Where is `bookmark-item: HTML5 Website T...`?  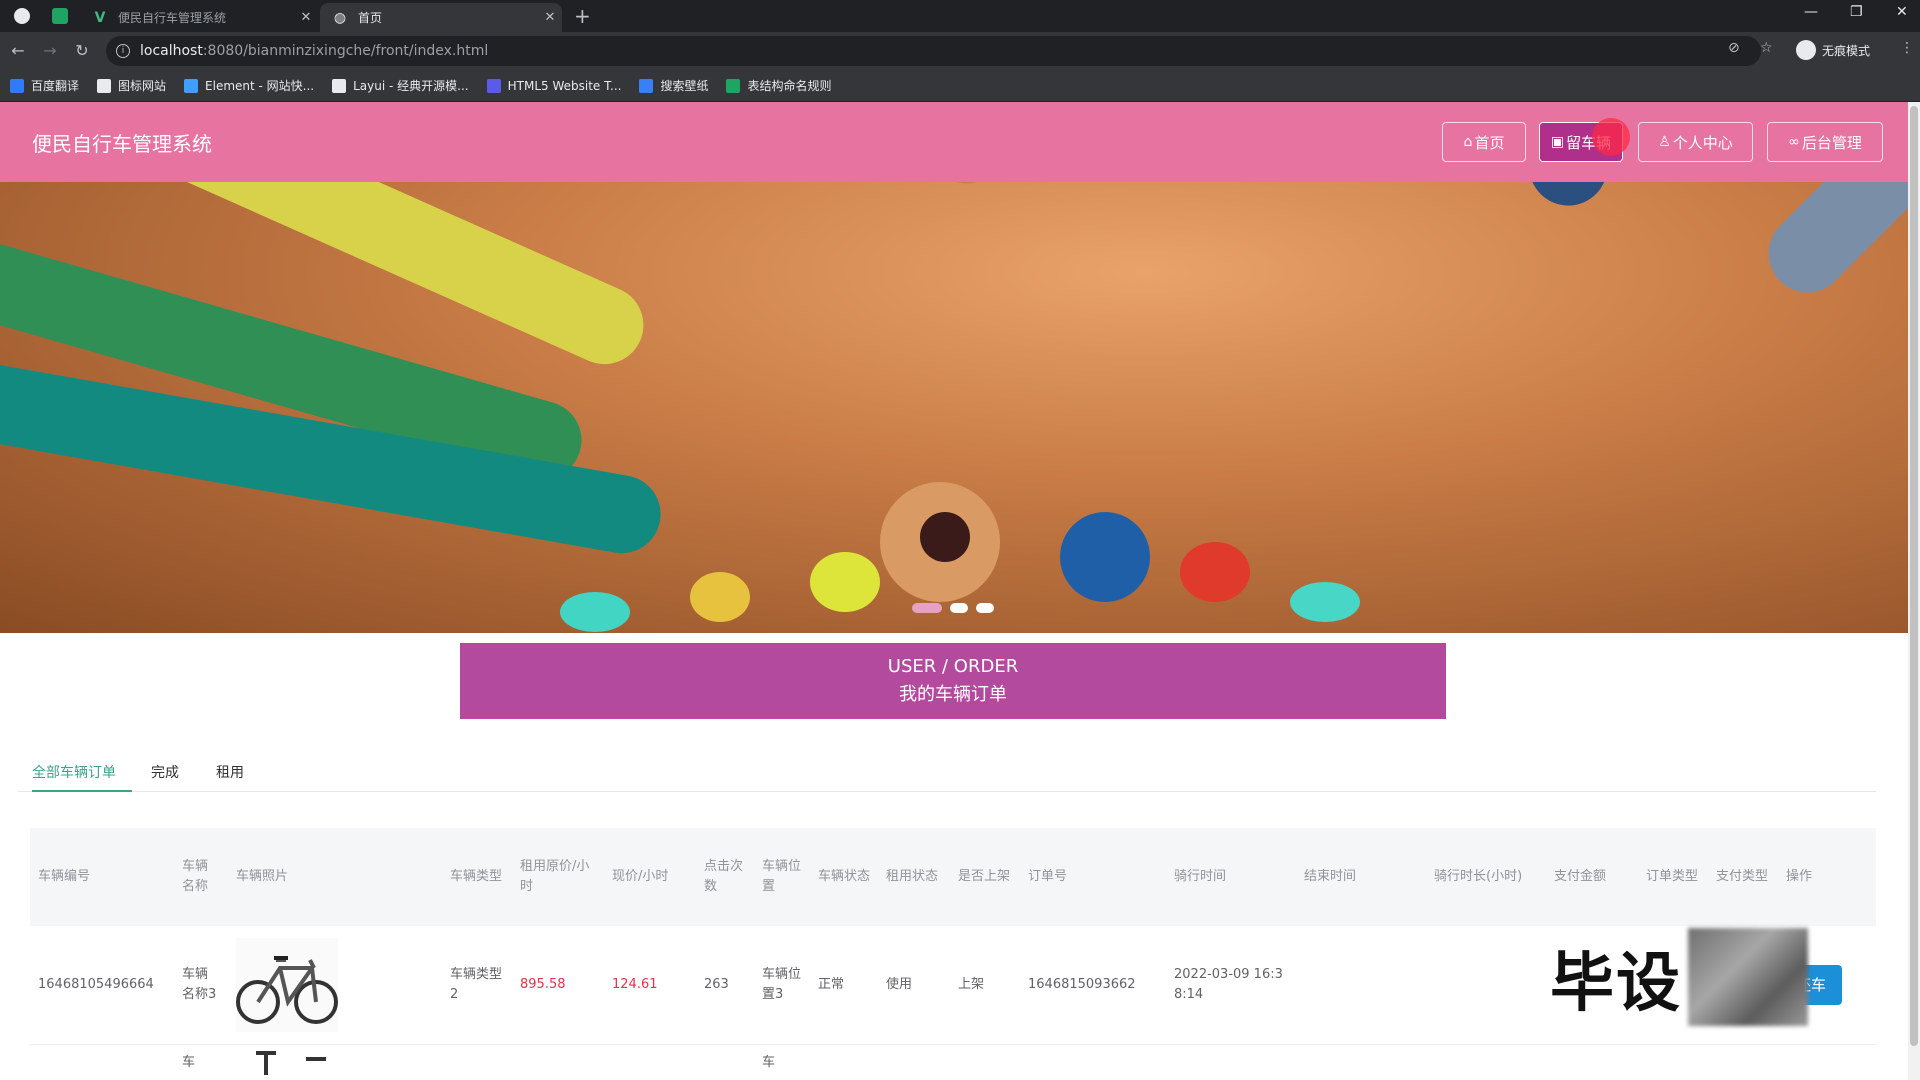
bookmark-item: HTML5 Website T... is located at coordinates (554, 85).